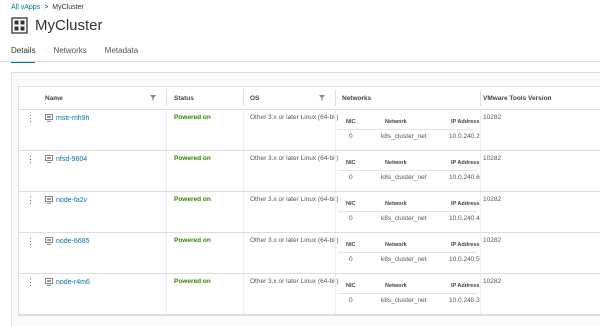 The width and height of the screenshot is (600, 326). Describe the element at coordinates (322, 98) in the screenshot. I see `os-filter-icon` at that location.